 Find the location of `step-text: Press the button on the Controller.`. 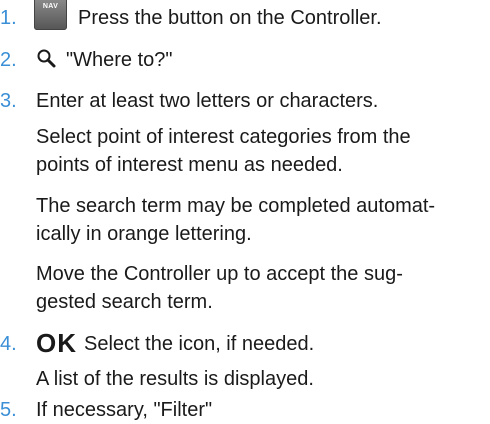

step-text: Press the button on the Controller. is located at coordinates (230, 18).